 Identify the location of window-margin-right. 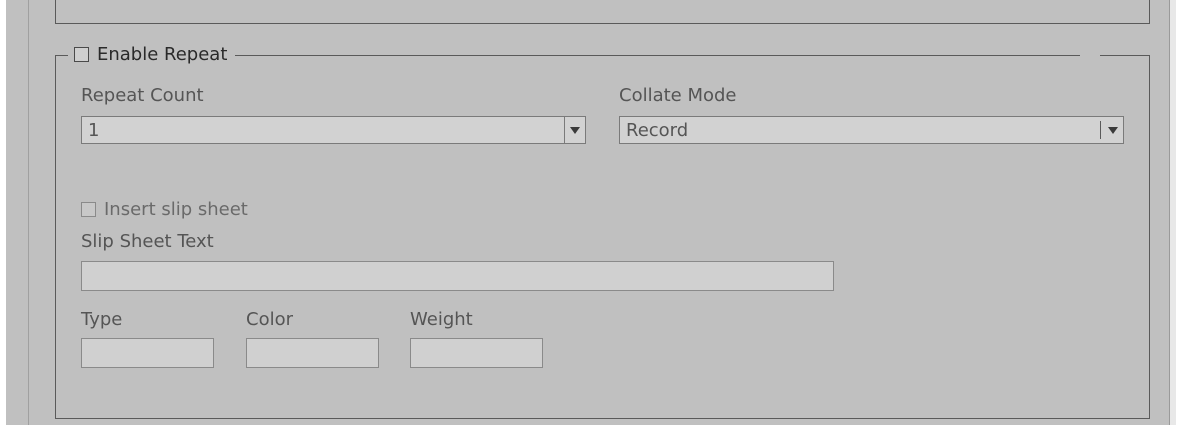
(1185, 212).